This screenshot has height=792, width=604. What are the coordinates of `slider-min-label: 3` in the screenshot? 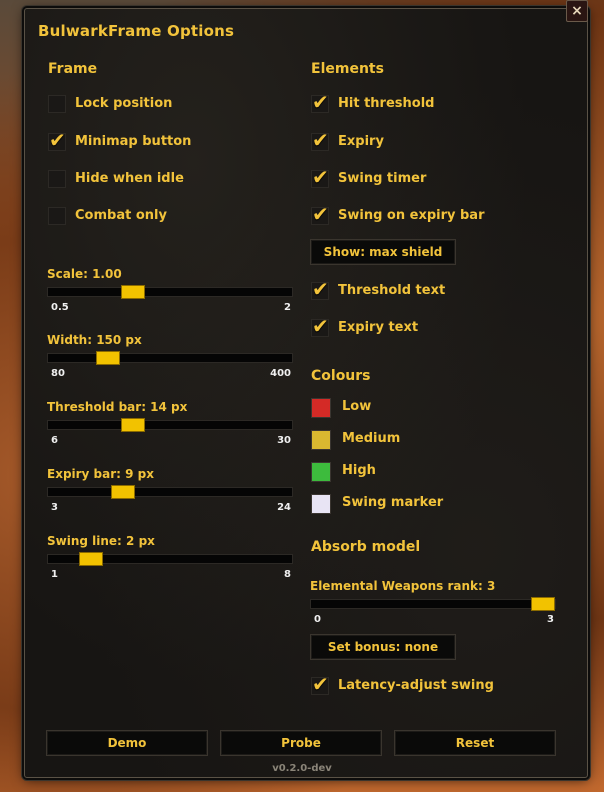 It's located at (54, 507).